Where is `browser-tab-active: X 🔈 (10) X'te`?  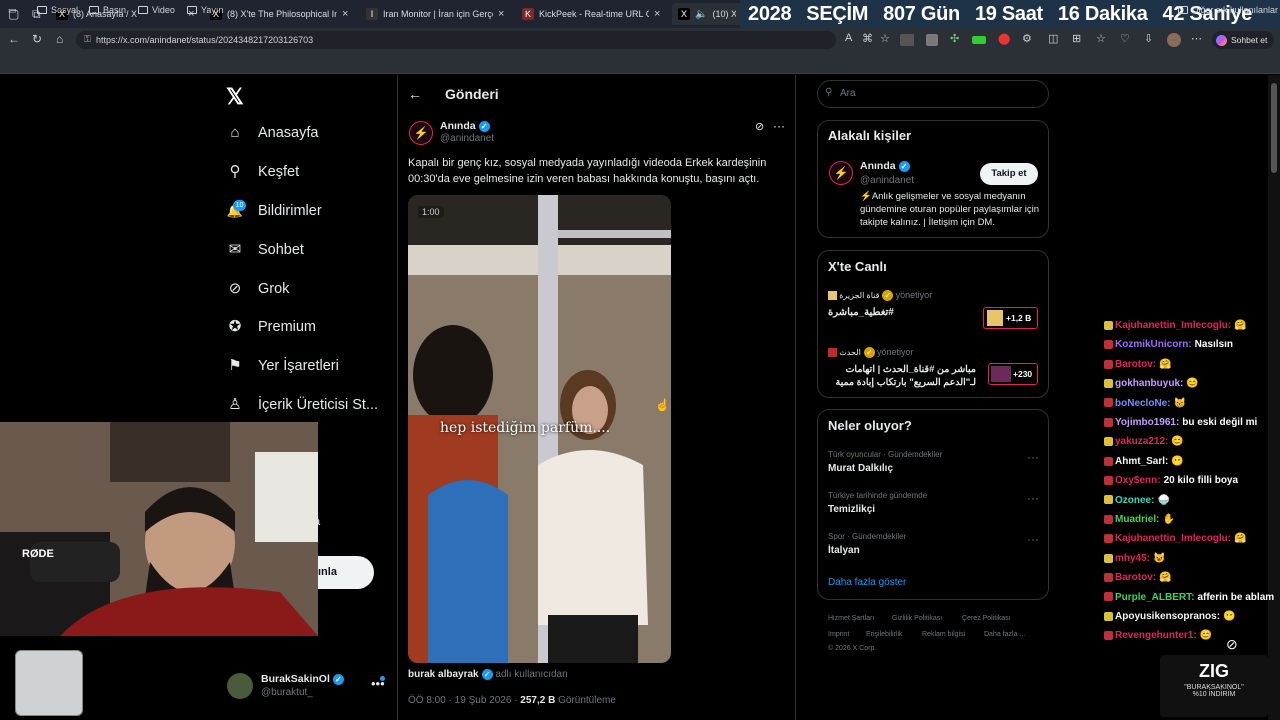
browser-tab-active: X 🔈 (10) X'te is located at coordinates (707, 14).